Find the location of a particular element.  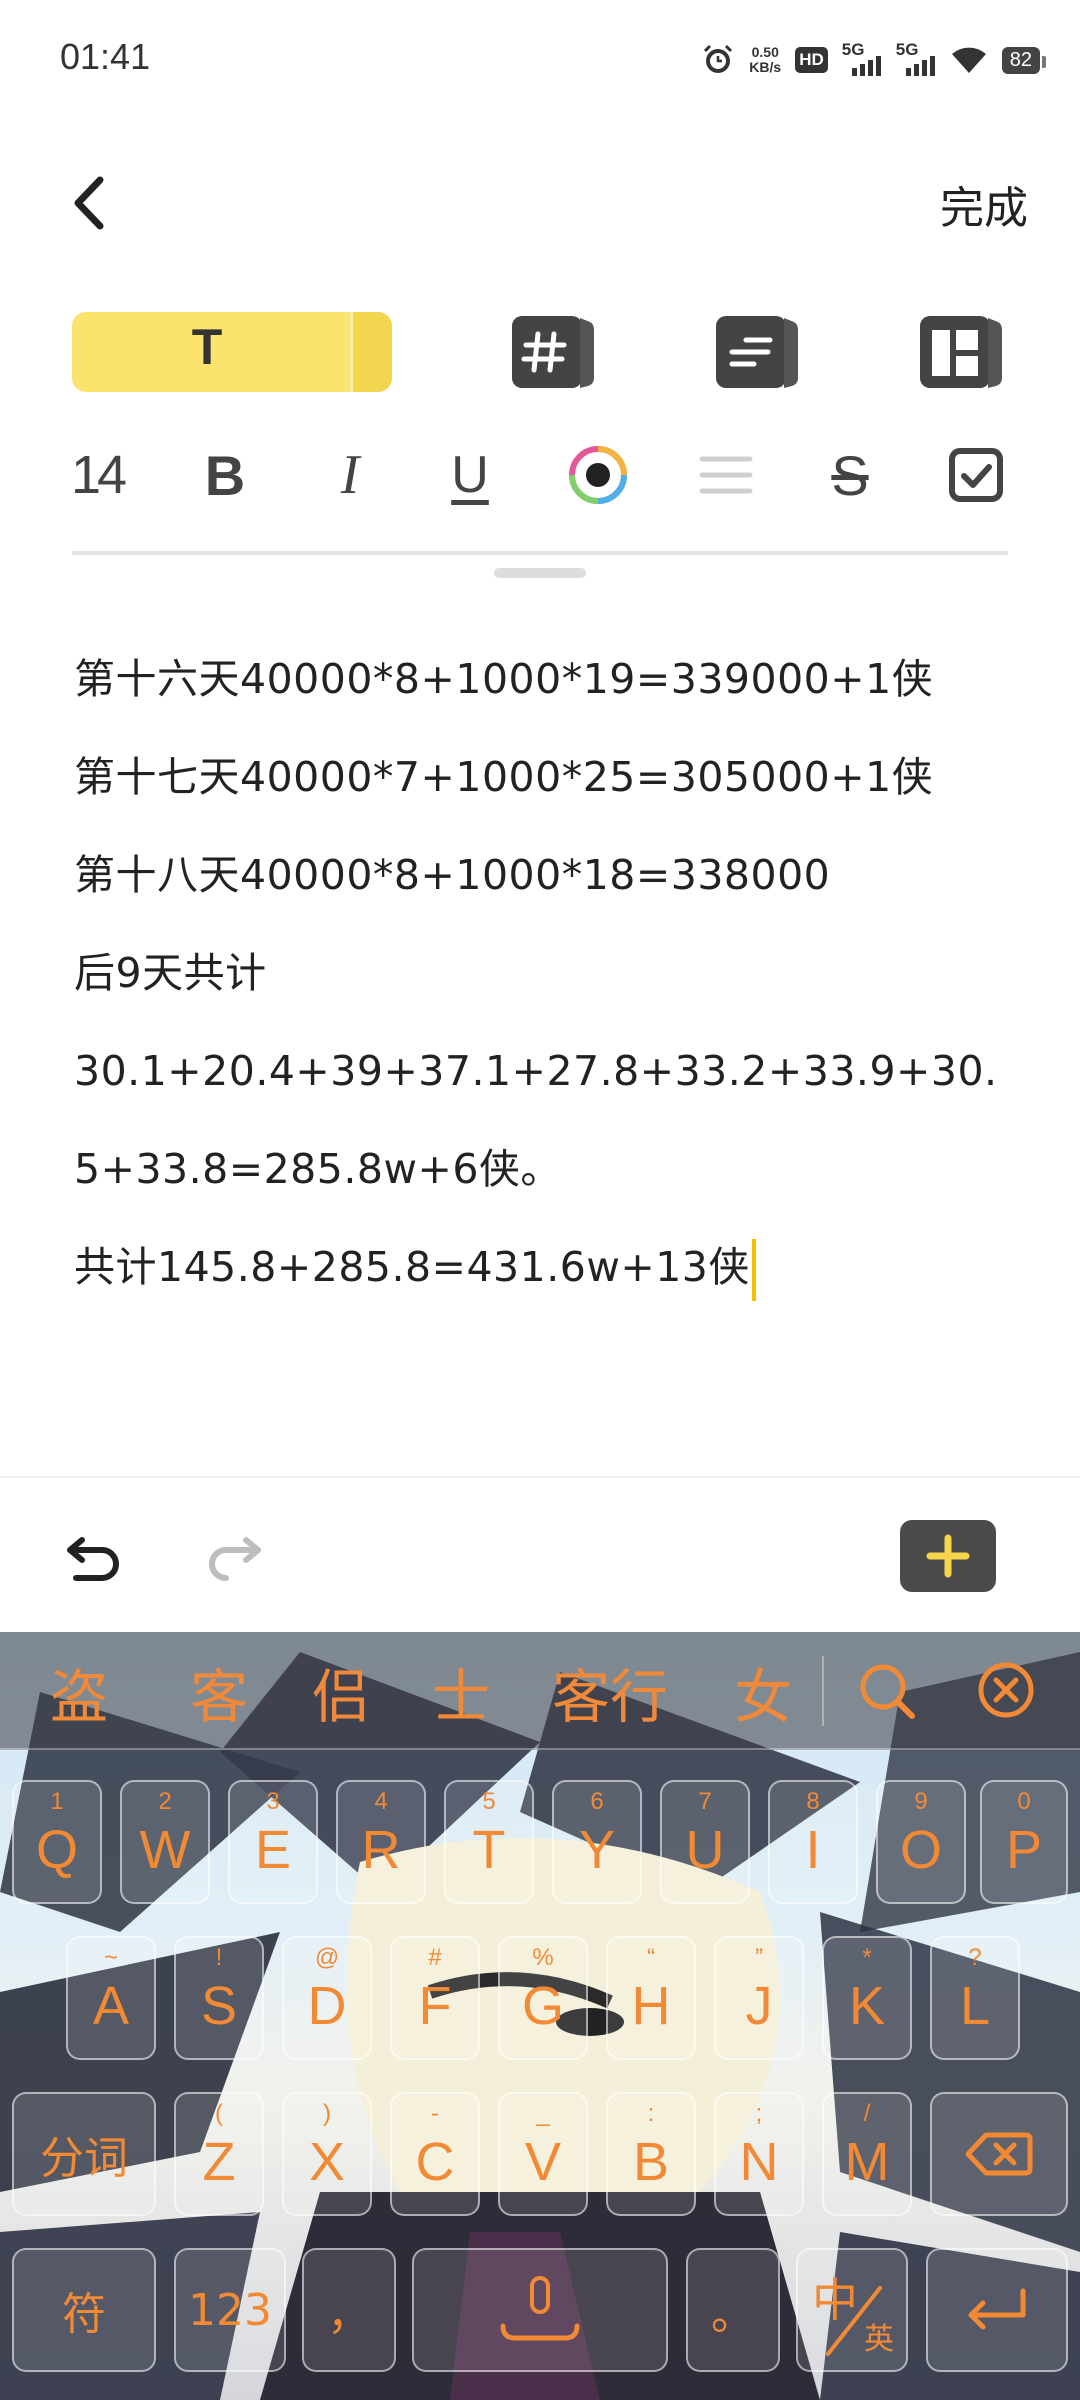

key-label: K is located at coordinates (867, 2006).